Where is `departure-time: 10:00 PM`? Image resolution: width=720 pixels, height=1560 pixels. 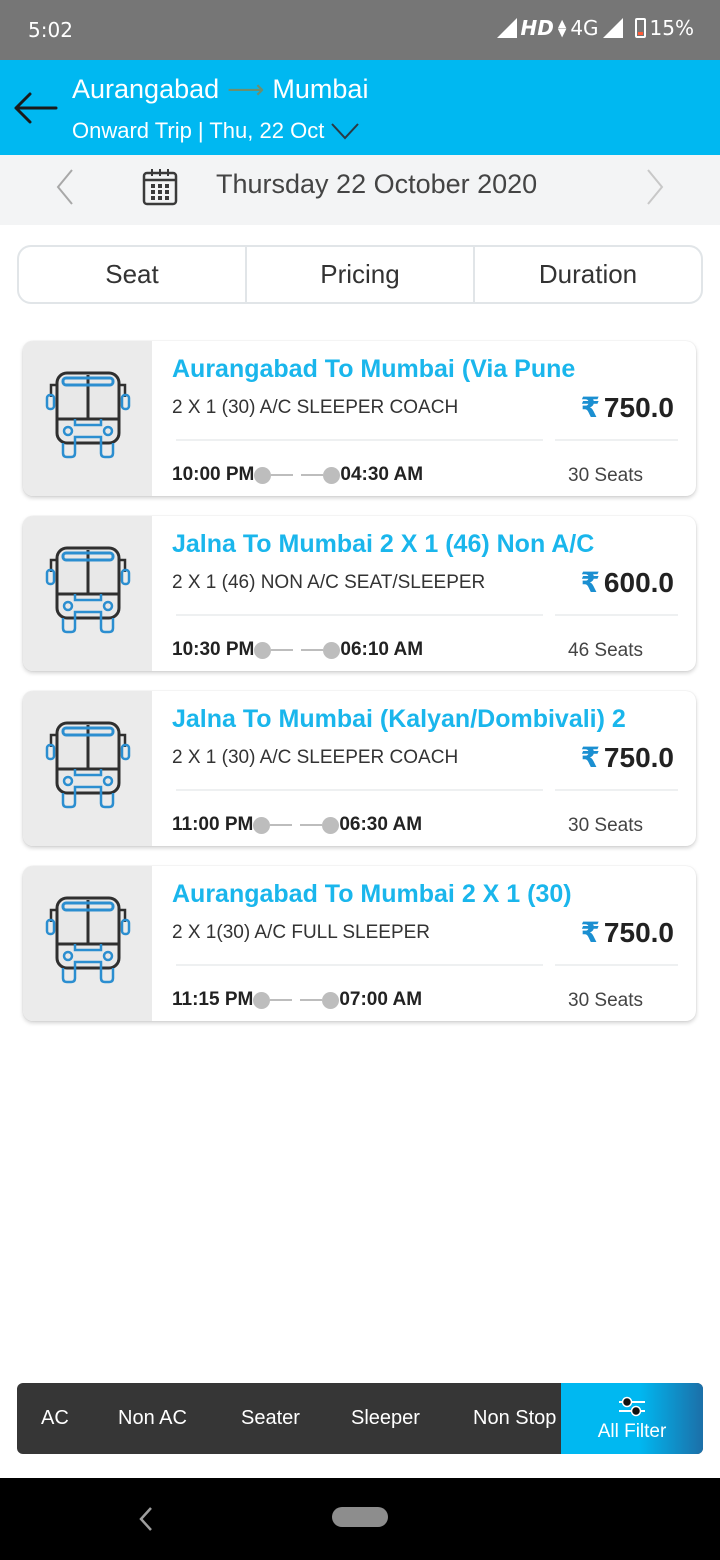 departure-time: 10:00 PM is located at coordinates (213, 474).